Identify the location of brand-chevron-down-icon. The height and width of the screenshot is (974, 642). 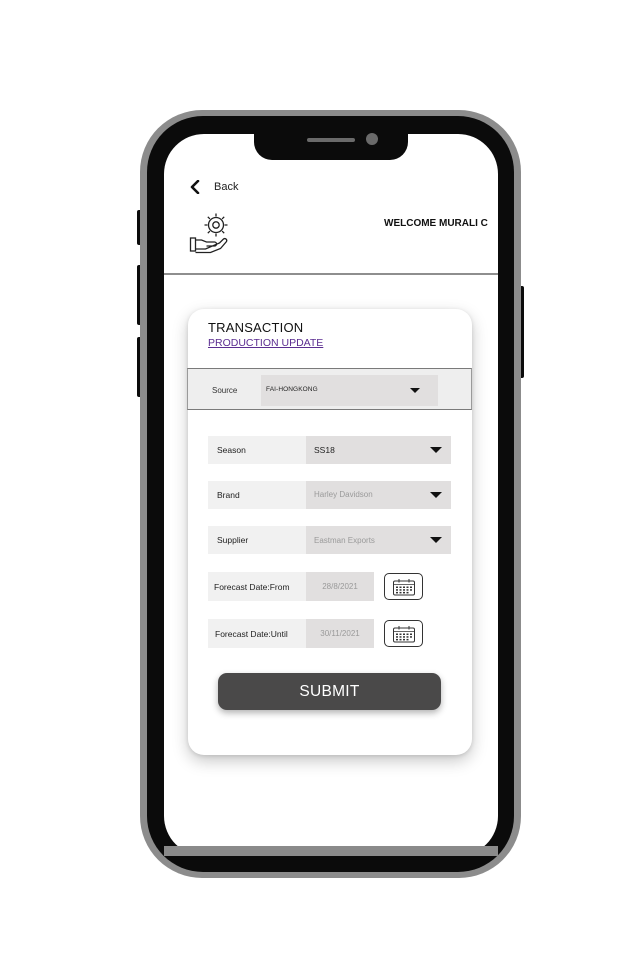
(436, 495).